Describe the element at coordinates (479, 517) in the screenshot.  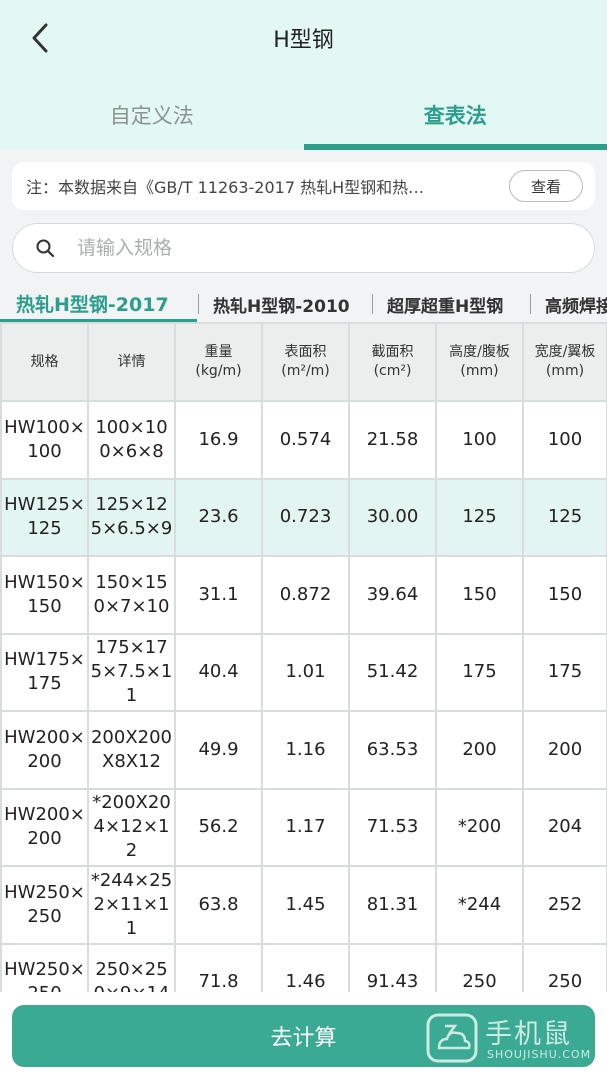
I see `cell-height: 125` at that location.